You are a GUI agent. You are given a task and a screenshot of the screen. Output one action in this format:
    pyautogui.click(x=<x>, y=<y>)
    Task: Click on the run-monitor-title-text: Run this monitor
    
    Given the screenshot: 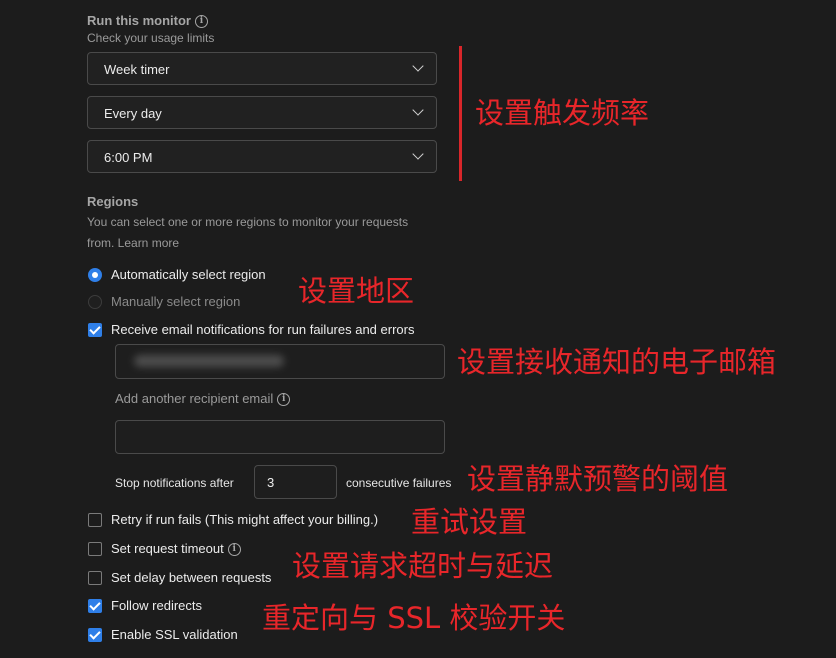 What is the action you would take?
    pyautogui.click(x=139, y=20)
    